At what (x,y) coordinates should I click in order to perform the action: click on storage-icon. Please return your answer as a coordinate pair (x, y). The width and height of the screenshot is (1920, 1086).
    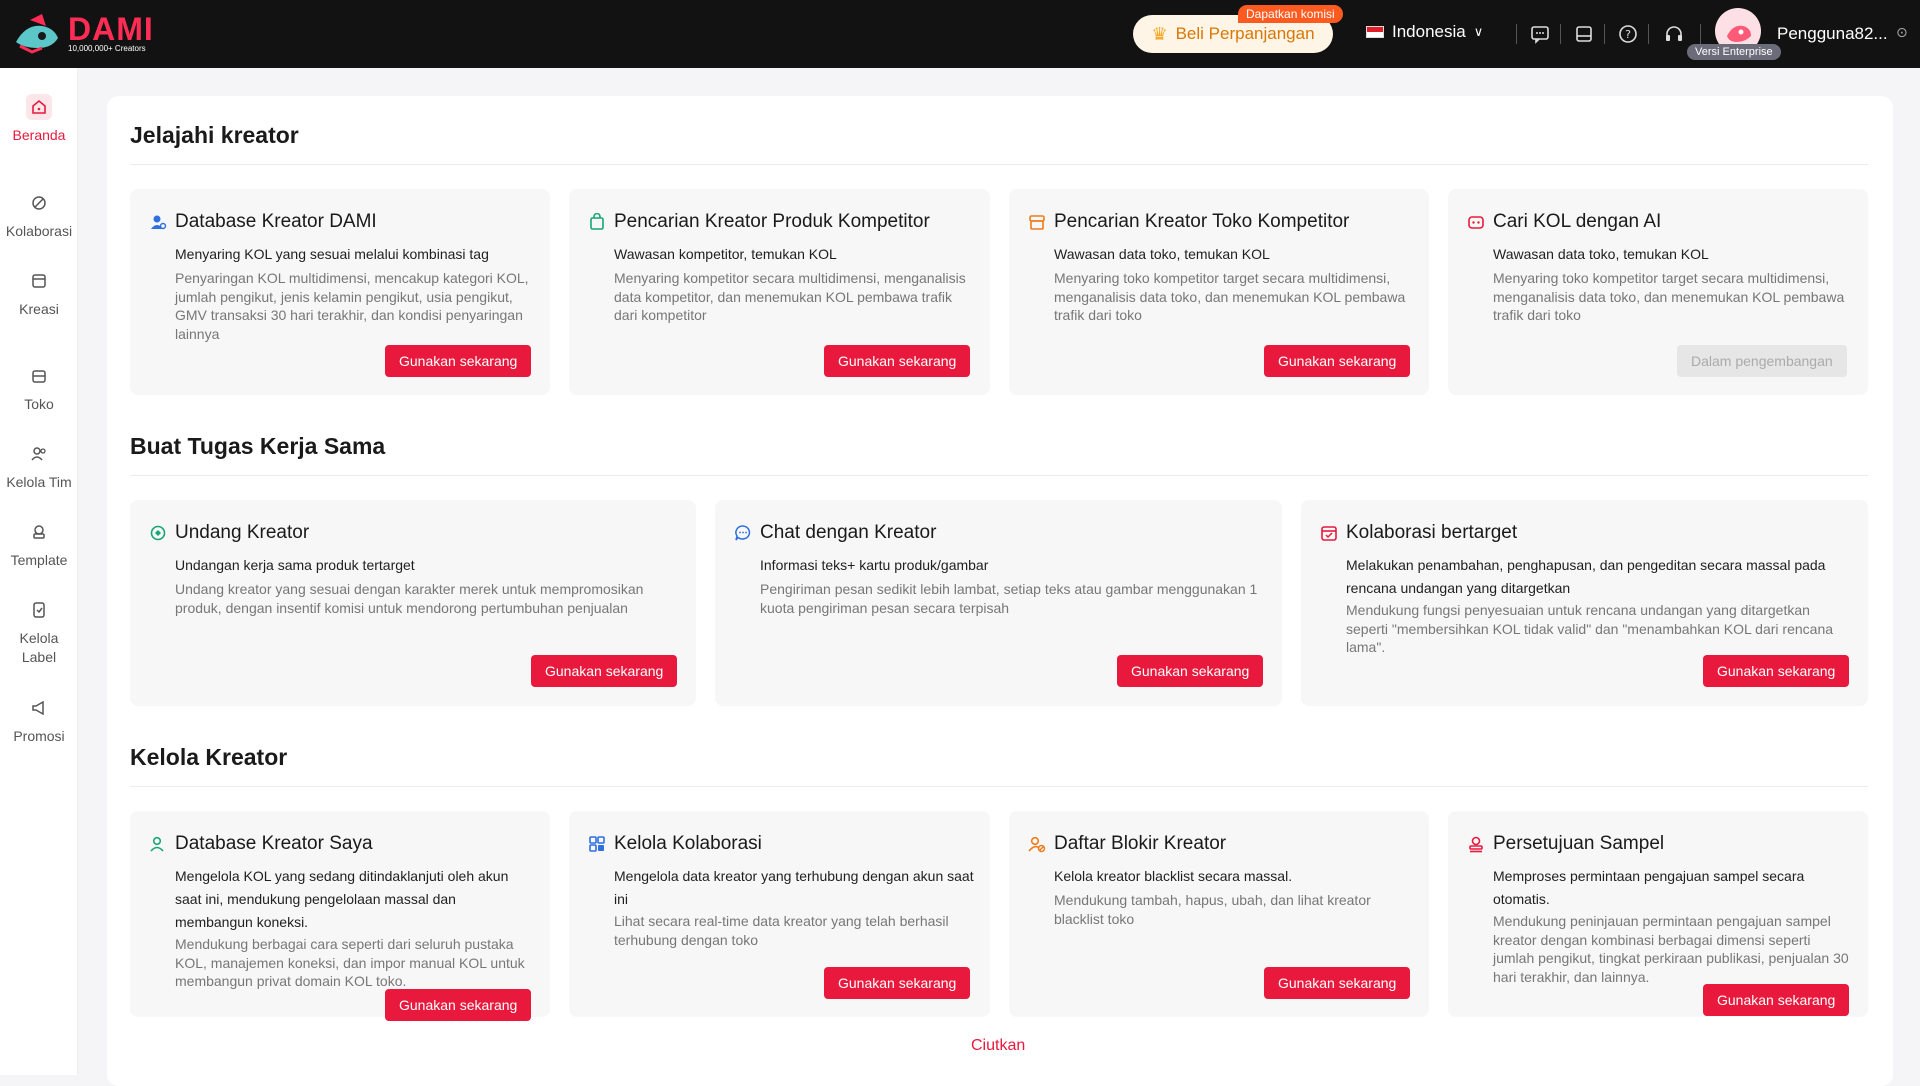
    Looking at the image, I should click on (1584, 34).